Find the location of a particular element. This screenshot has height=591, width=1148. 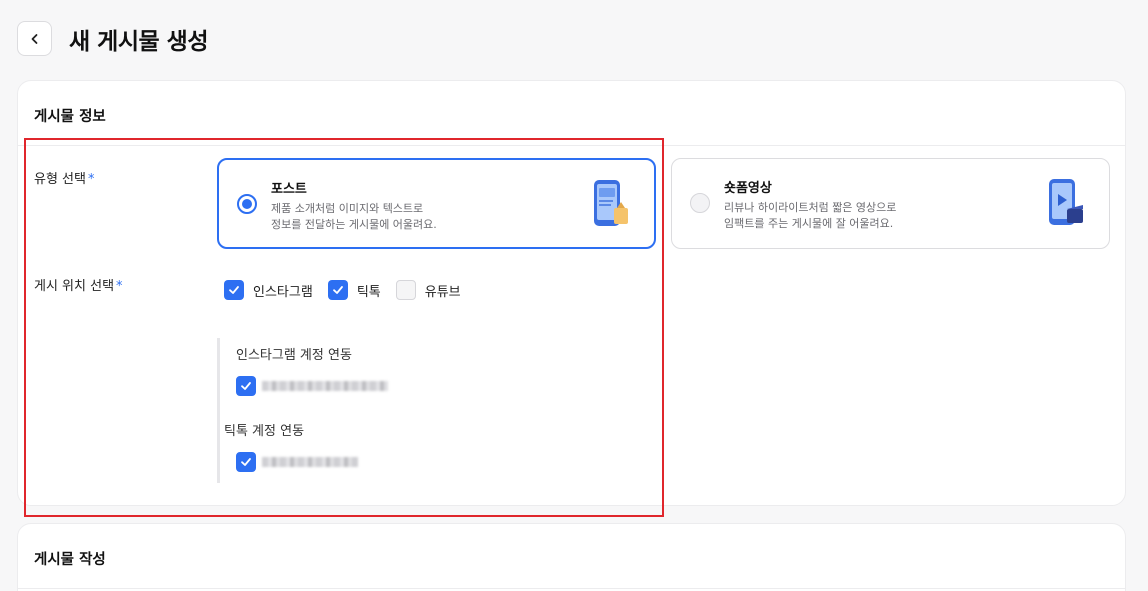

checkbox-instagram is located at coordinates (234, 290).